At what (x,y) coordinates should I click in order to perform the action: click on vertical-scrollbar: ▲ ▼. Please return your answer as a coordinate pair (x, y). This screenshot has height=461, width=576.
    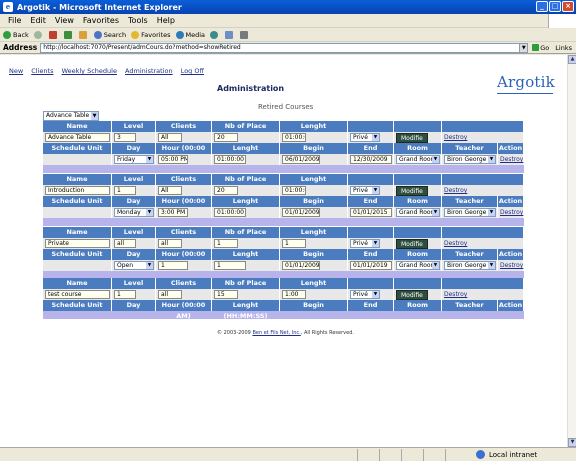
    Looking at the image, I should click on (571, 251).